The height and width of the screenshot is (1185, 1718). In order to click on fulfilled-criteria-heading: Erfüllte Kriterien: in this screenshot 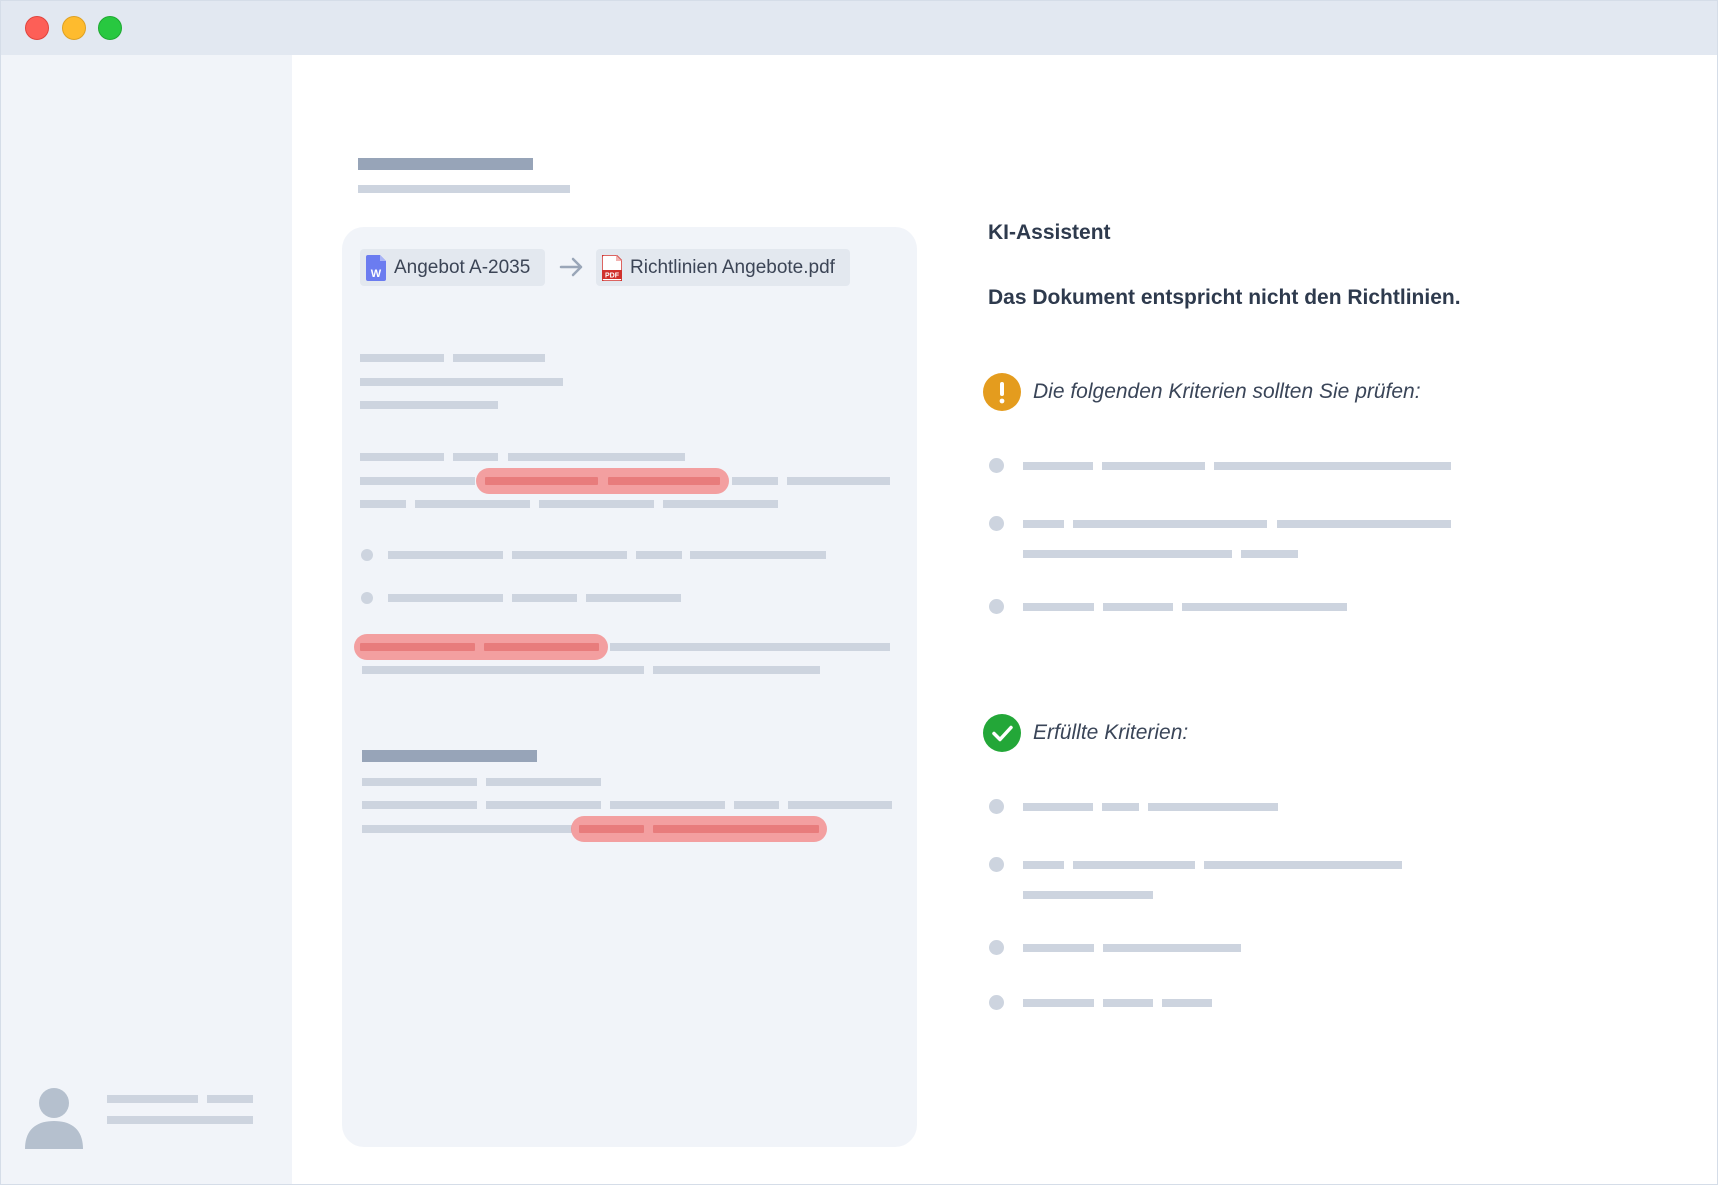, I will do `click(1085, 733)`.